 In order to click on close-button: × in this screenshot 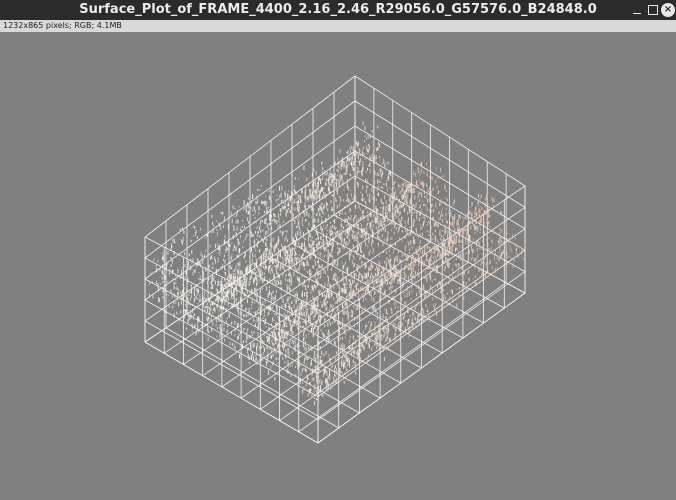, I will do `click(667, 10)`.